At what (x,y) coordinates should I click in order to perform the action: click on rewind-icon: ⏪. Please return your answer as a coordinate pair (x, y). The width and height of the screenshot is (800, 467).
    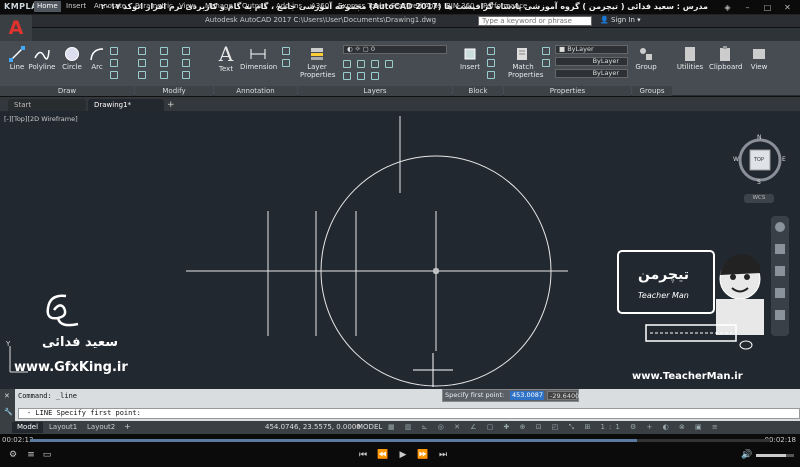
    Looking at the image, I should click on (383, 455).